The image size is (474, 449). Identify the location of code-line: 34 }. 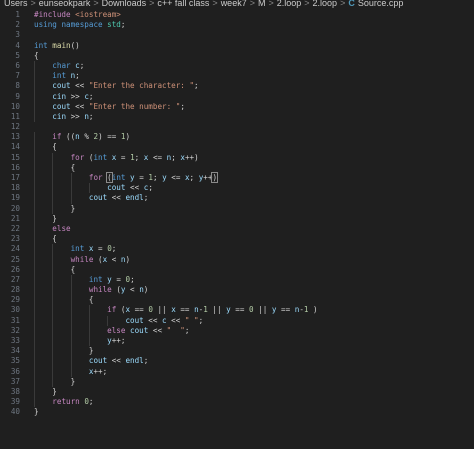
(237, 351).